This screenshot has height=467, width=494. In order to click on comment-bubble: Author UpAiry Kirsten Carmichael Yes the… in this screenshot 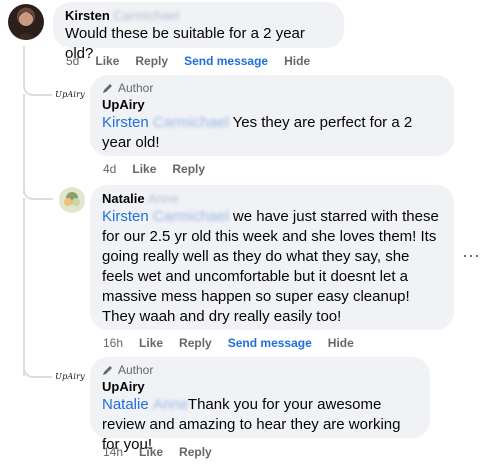, I will do `click(272, 115)`.